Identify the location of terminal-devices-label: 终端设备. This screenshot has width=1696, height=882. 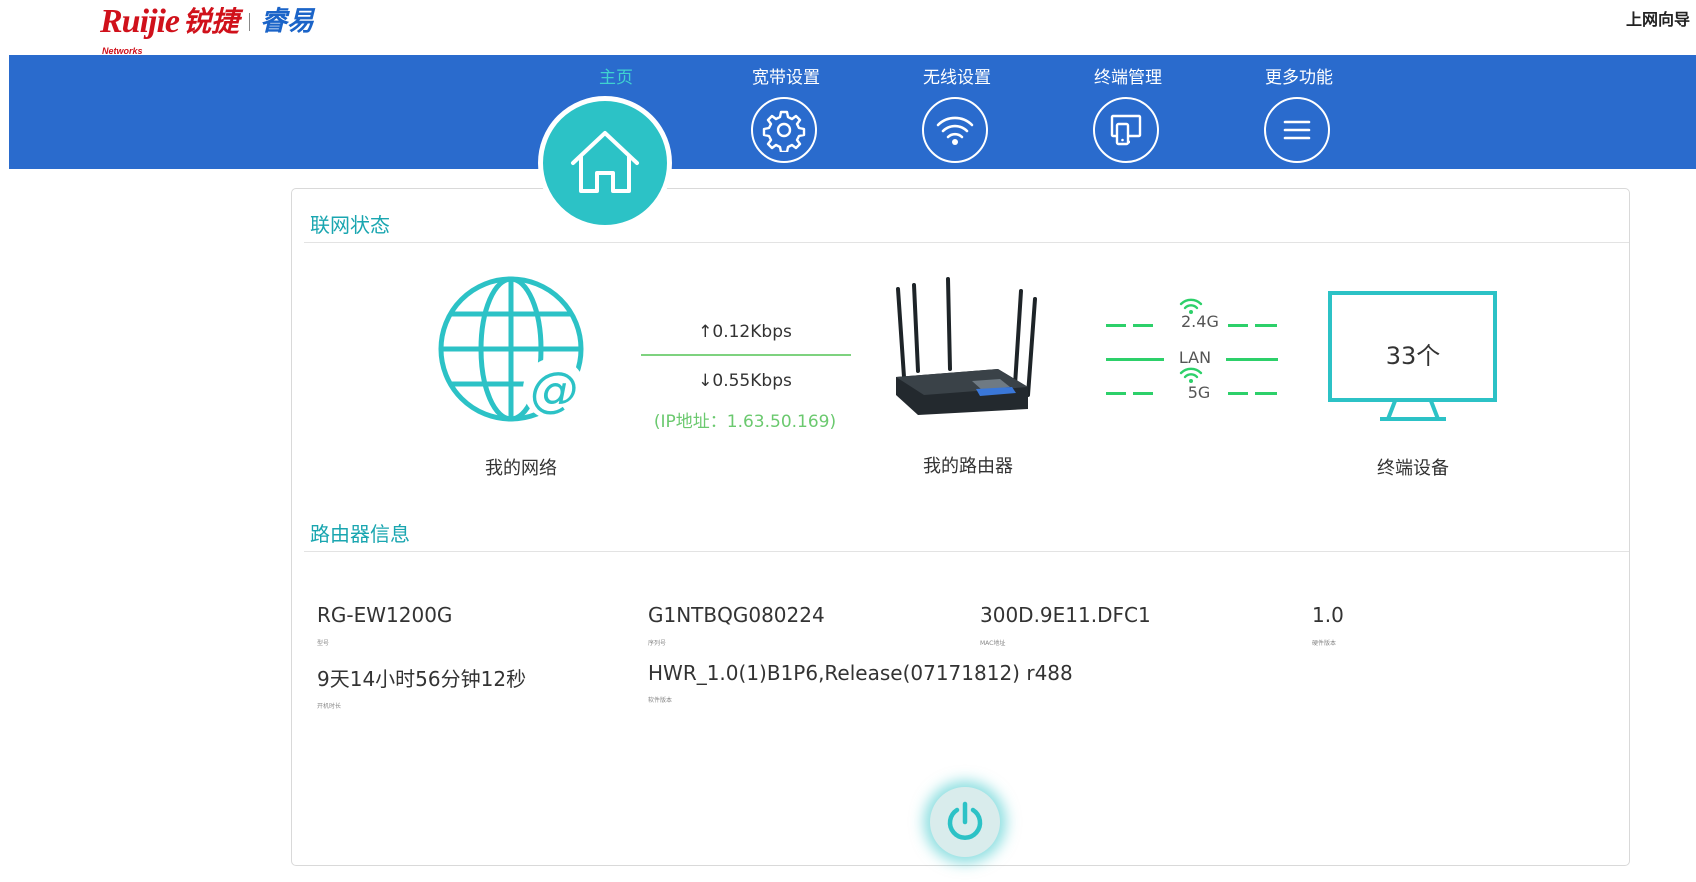
(1413, 468).